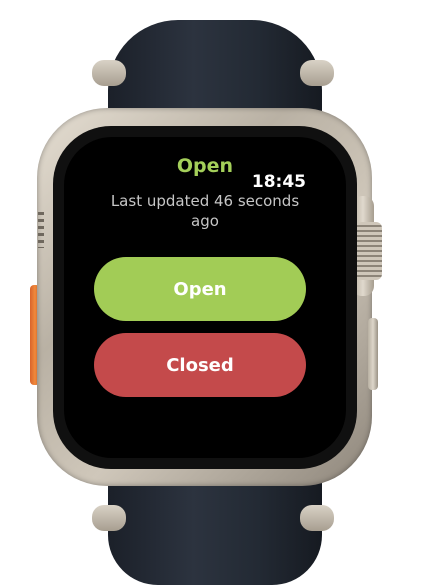  I want to click on last-updated-text: Last updated 46 seconds ago, so click(205, 211).